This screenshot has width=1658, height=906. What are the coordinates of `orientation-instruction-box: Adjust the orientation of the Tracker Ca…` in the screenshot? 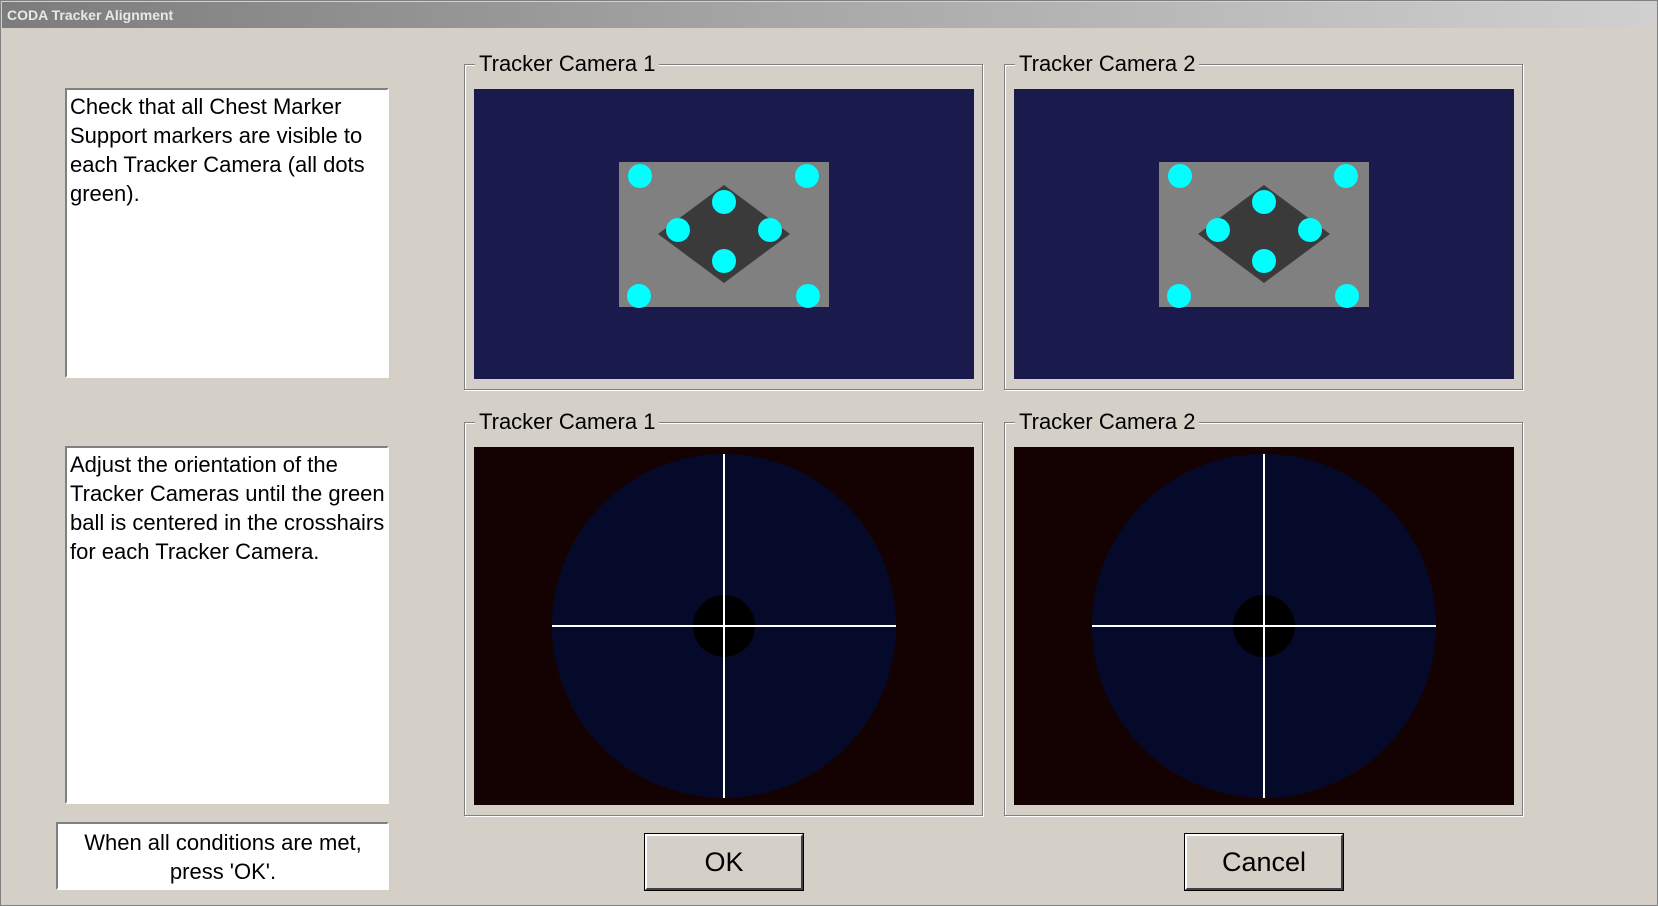 It's located at (227, 625).